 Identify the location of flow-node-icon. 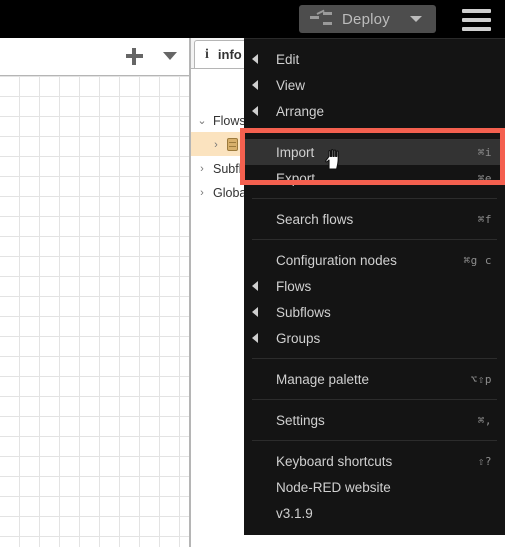
(232, 144).